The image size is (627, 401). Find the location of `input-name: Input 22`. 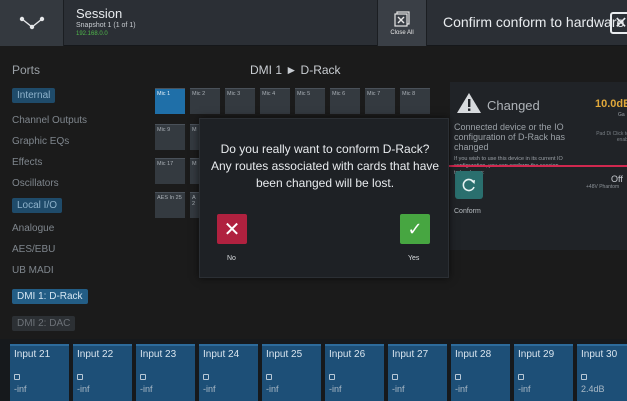

input-name: Input 22 is located at coordinates (95, 354).